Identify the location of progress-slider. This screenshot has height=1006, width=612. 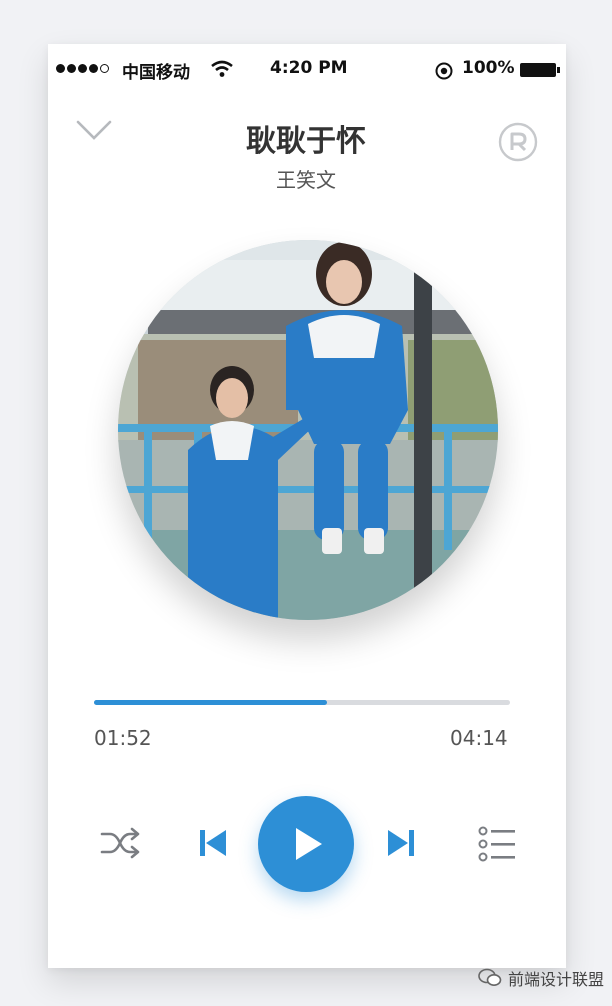
(302, 702).